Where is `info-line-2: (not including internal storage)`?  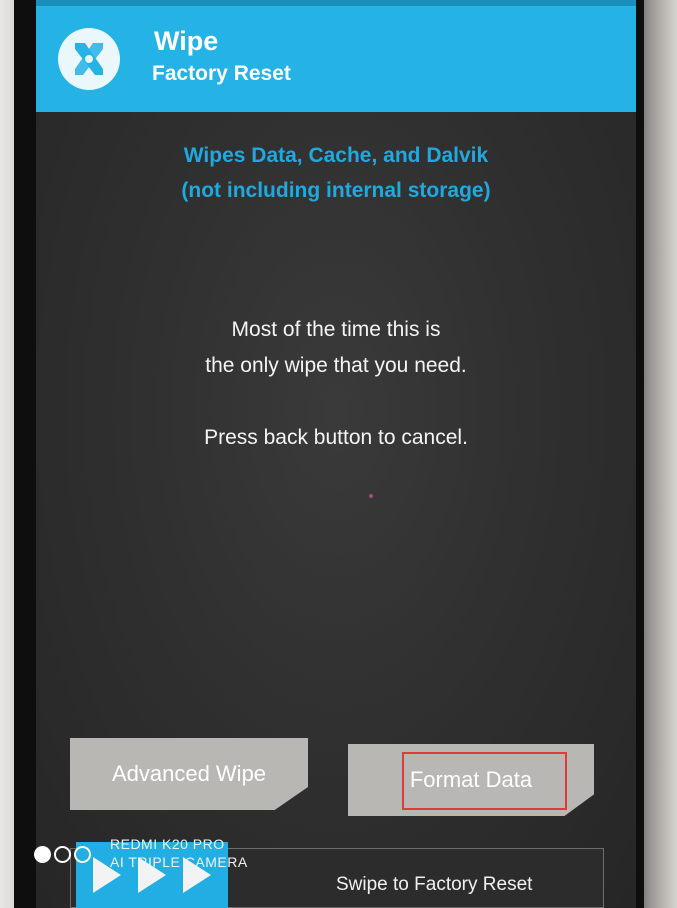 info-line-2: (not including internal storage) is located at coordinates (336, 190).